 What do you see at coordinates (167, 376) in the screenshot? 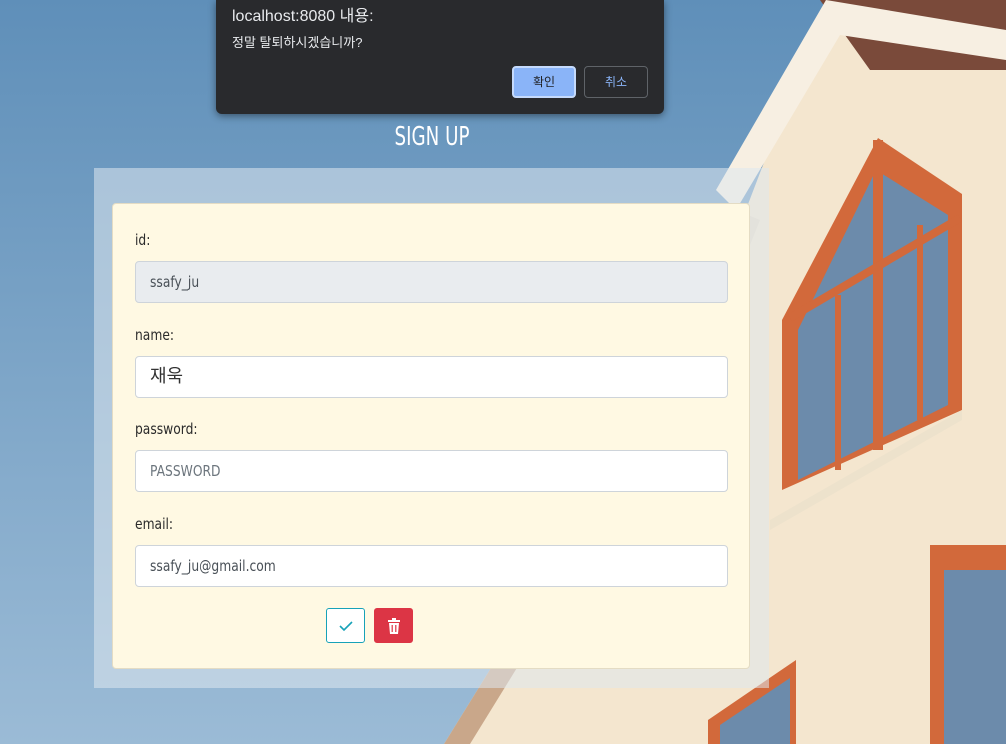
I see `name-value: 재욱` at bounding box center [167, 376].